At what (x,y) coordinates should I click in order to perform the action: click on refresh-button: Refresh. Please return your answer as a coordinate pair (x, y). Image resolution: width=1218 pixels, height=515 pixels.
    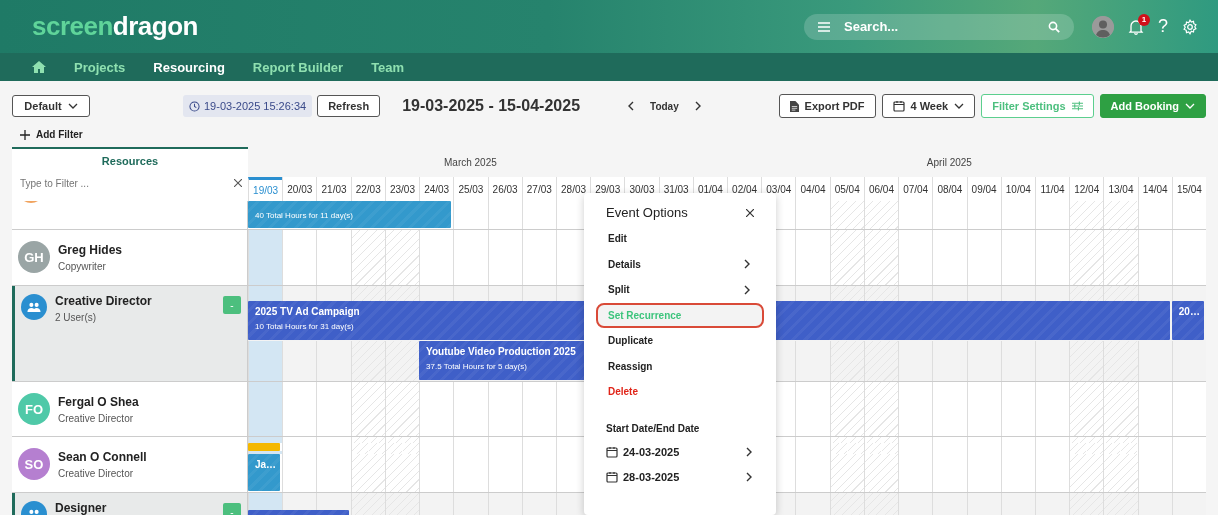
    Looking at the image, I should click on (349, 106).